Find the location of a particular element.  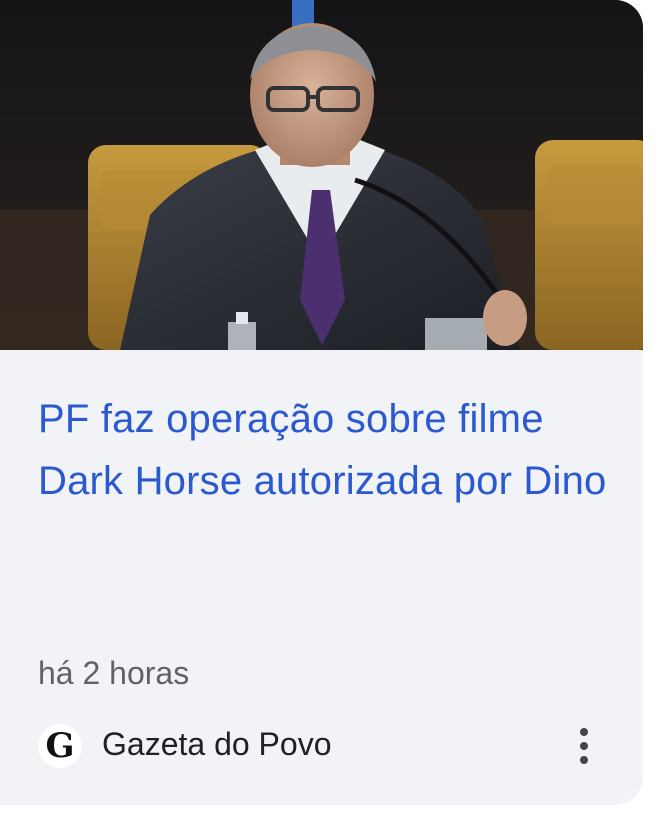

article-timestamp: há 2 horas is located at coordinates (114, 673).